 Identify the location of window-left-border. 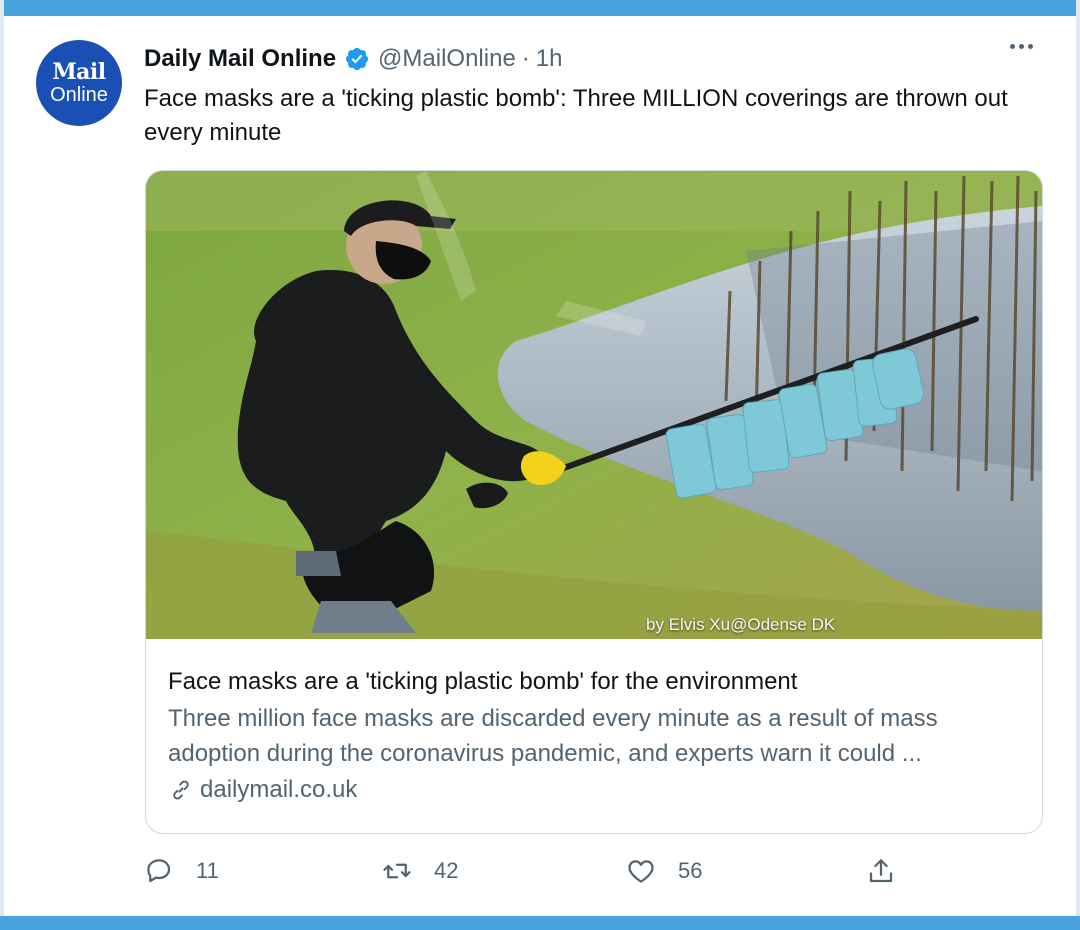
(2, 465).